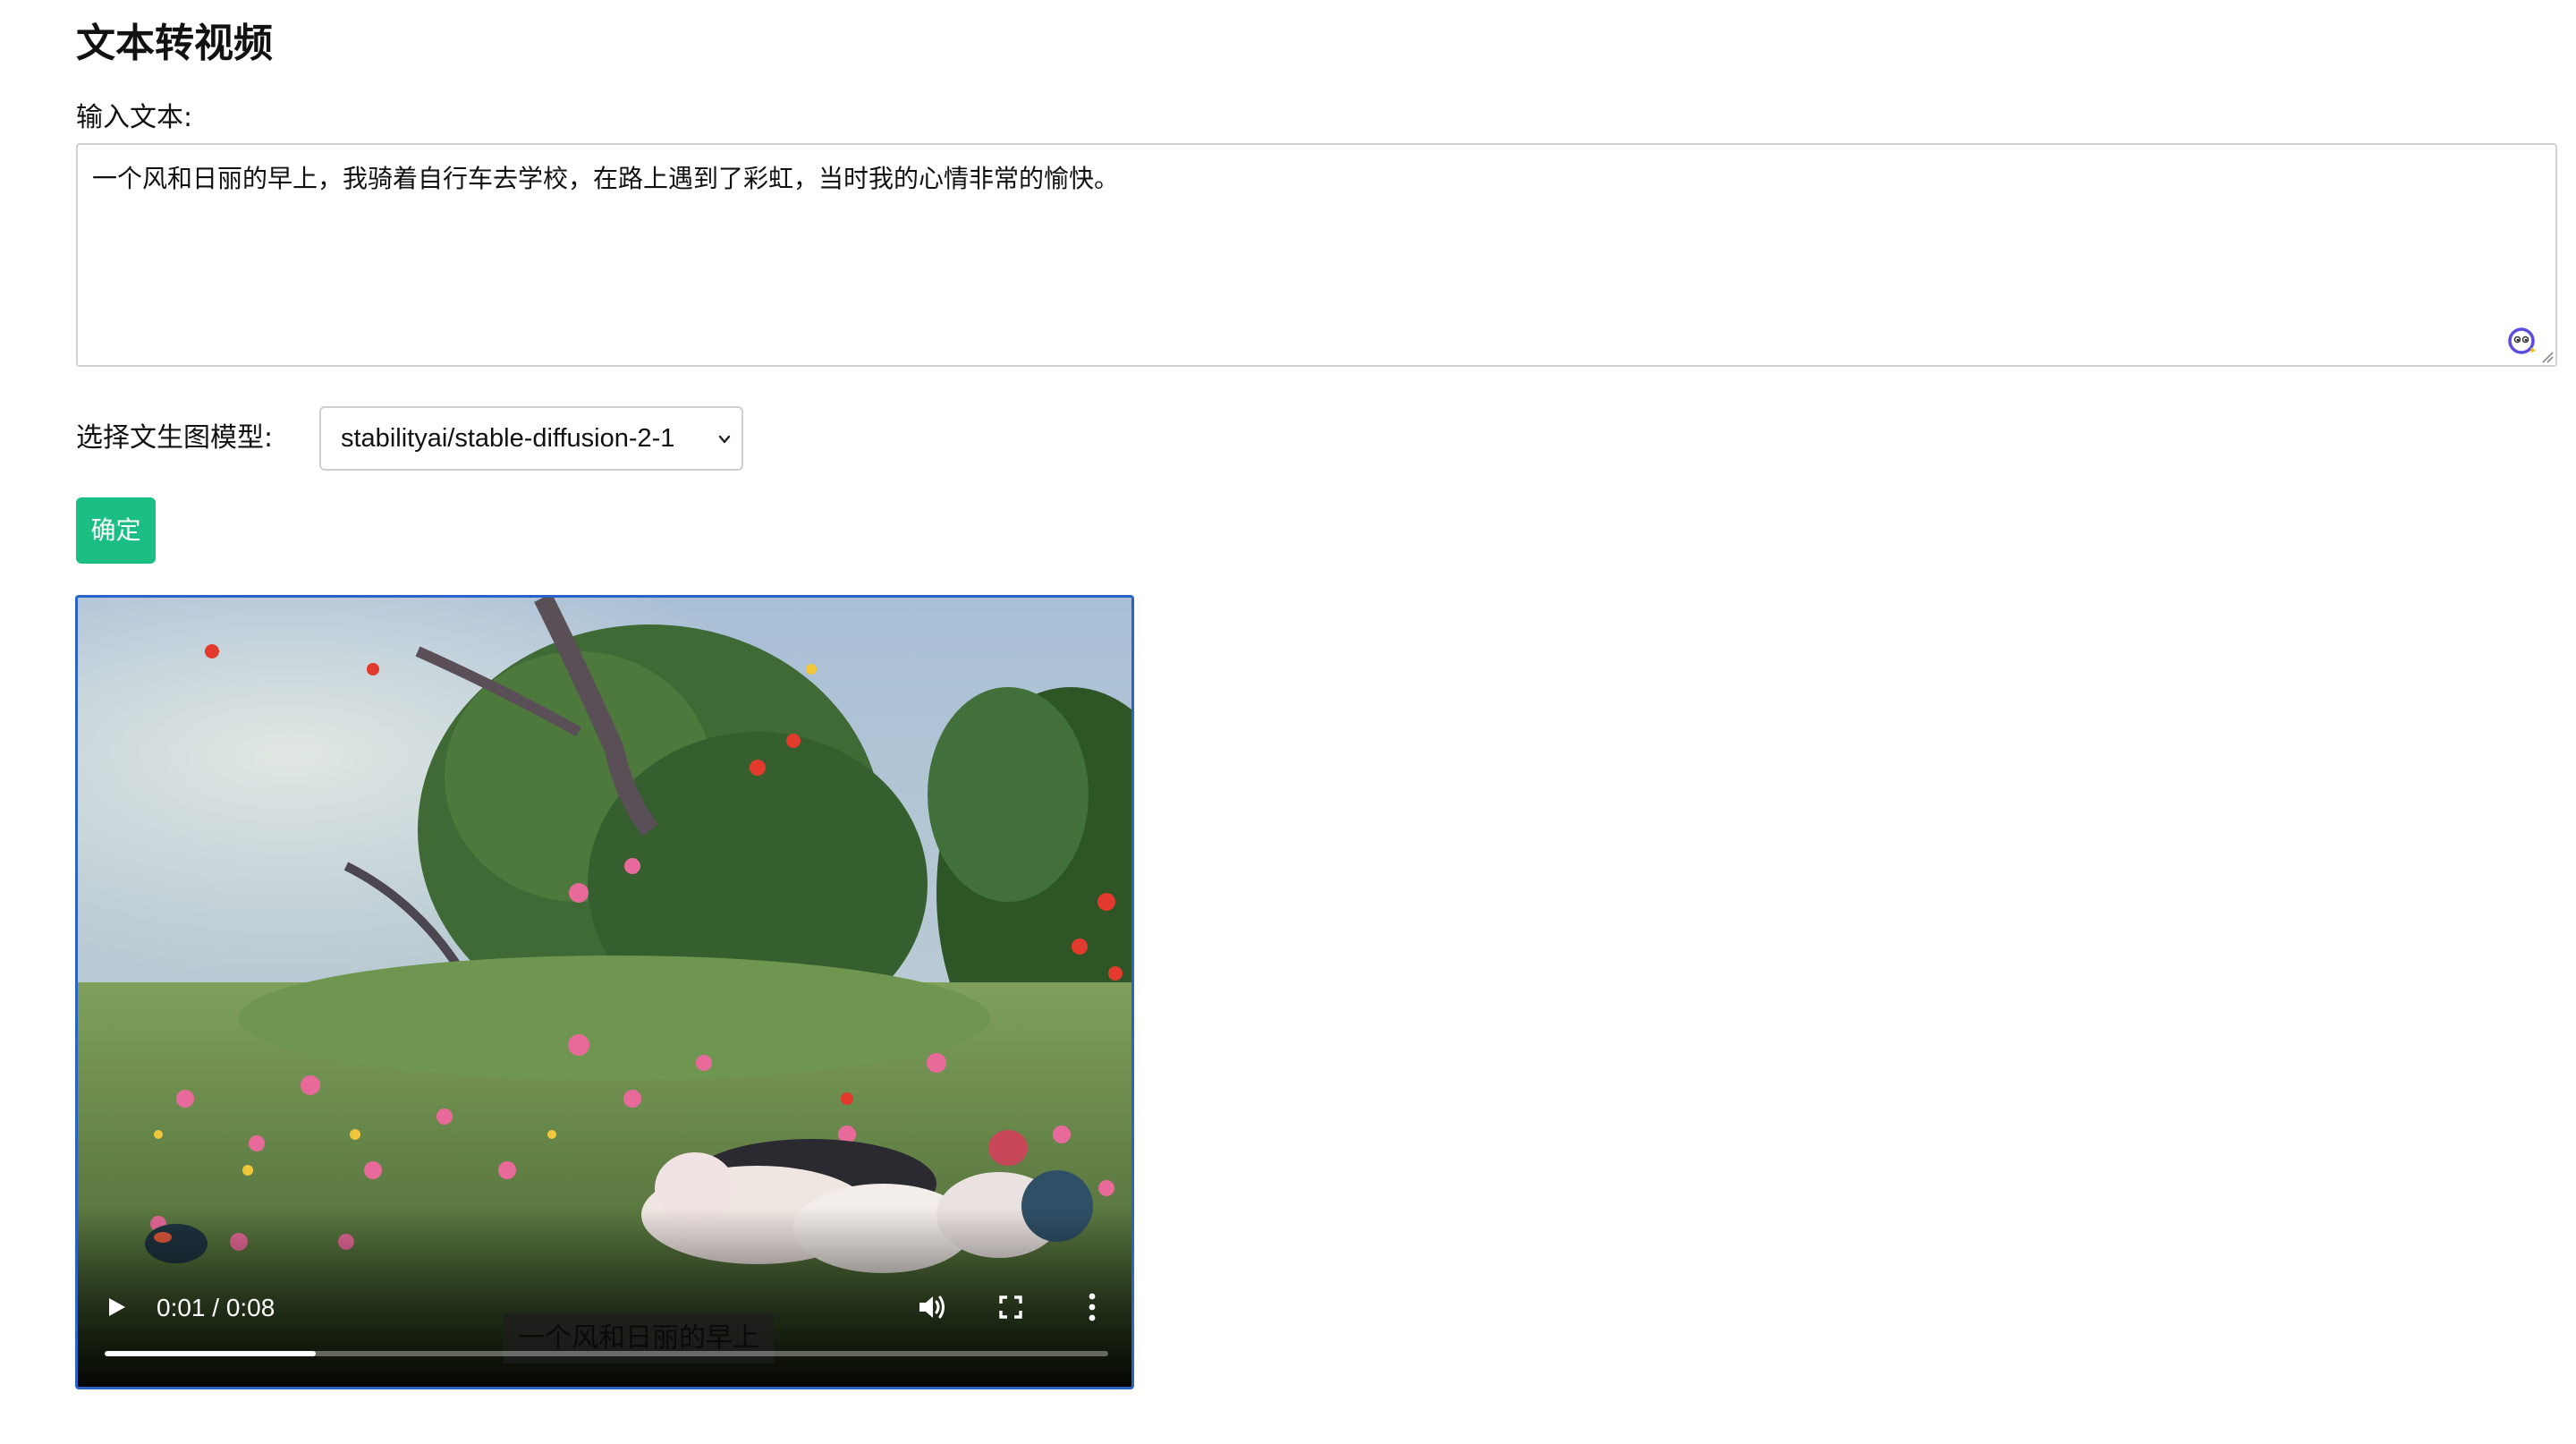 The width and height of the screenshot is (2576, 1444). What do you see at coordinates (508, 438) in the screenshot?
I see `model-select-value: stabilityai/stable-diffusion-2-1` at bounding box center [508, 438].